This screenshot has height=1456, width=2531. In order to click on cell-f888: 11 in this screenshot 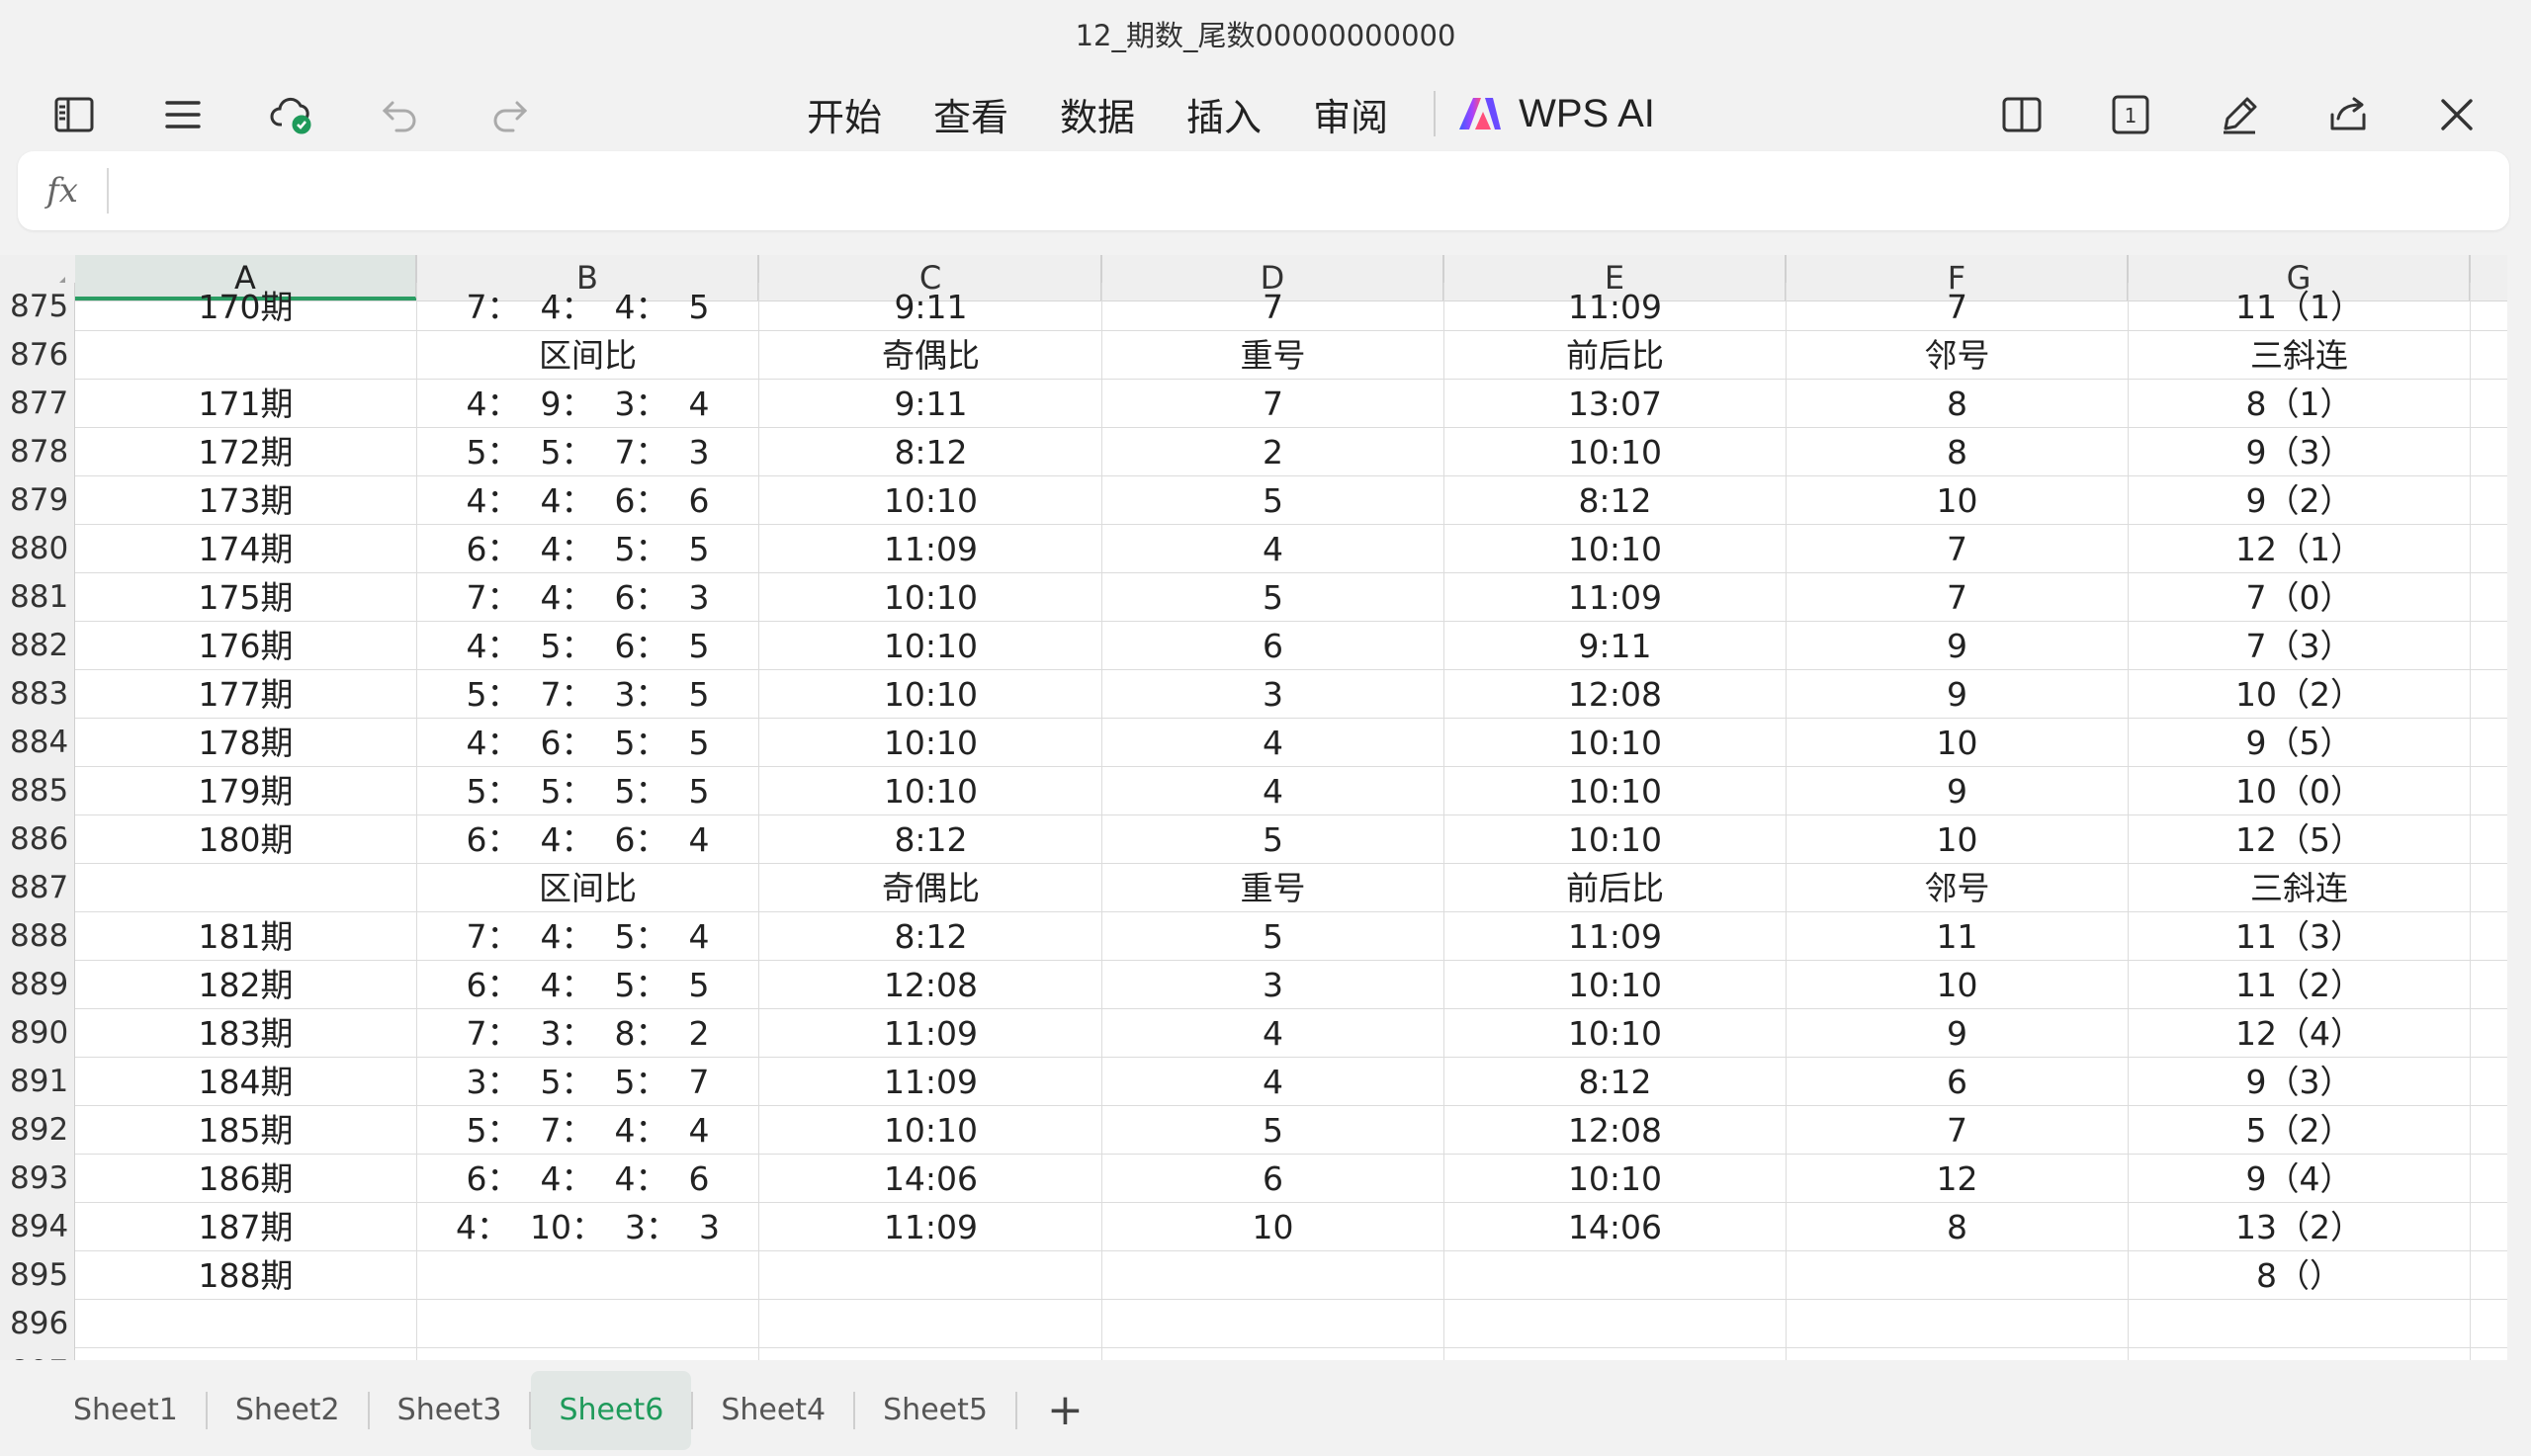, I will do `click(1958, 936)`.